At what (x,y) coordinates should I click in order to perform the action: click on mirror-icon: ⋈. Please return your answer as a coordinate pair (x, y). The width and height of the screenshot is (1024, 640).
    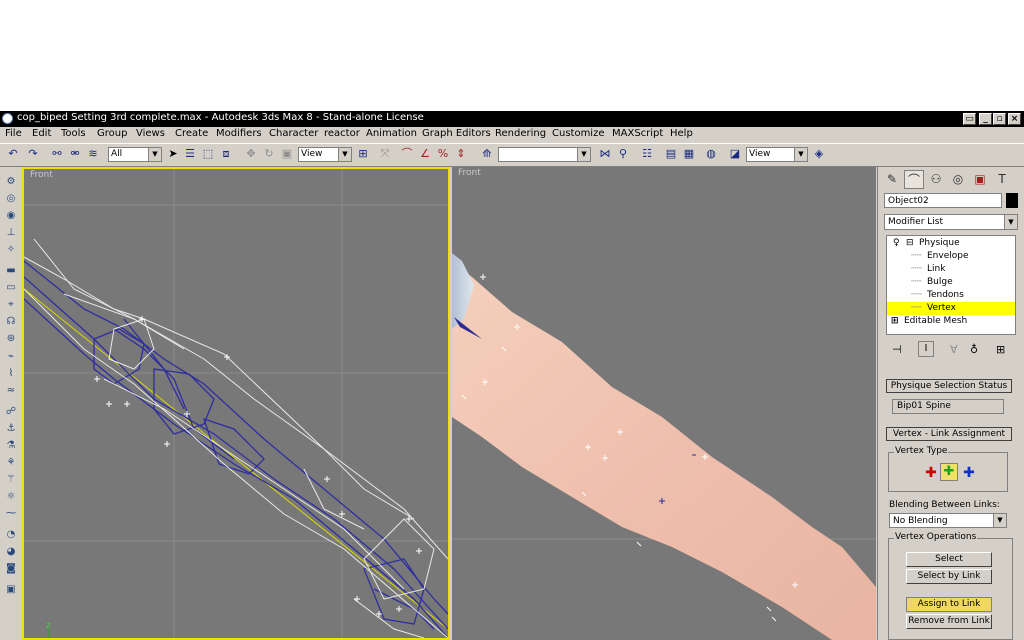
    Looking at the image, I should click on (605, 154).